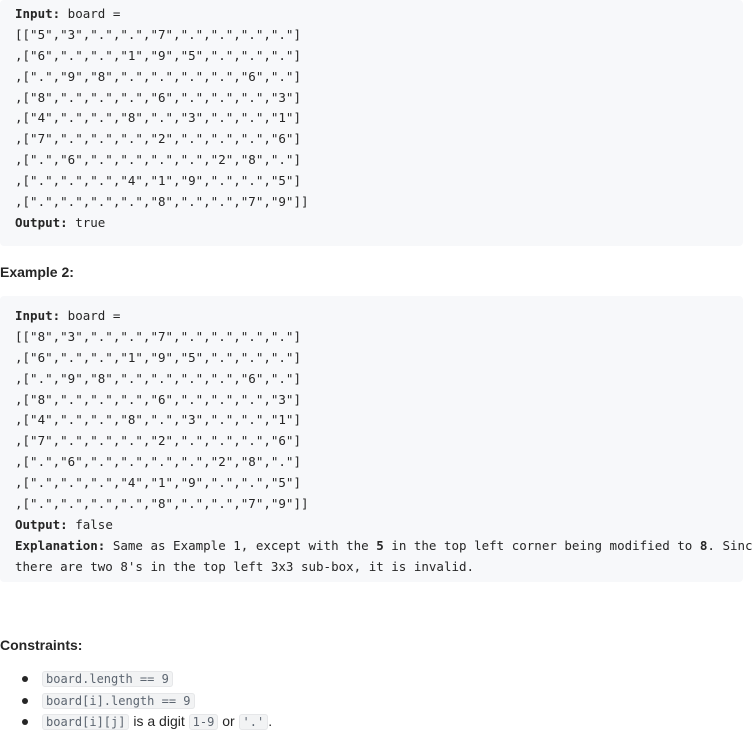  What do you see at coordinates (379, 525) in the screenshot?
I see `example-2-output-line: Output: false` at bounding box center [379, 525].